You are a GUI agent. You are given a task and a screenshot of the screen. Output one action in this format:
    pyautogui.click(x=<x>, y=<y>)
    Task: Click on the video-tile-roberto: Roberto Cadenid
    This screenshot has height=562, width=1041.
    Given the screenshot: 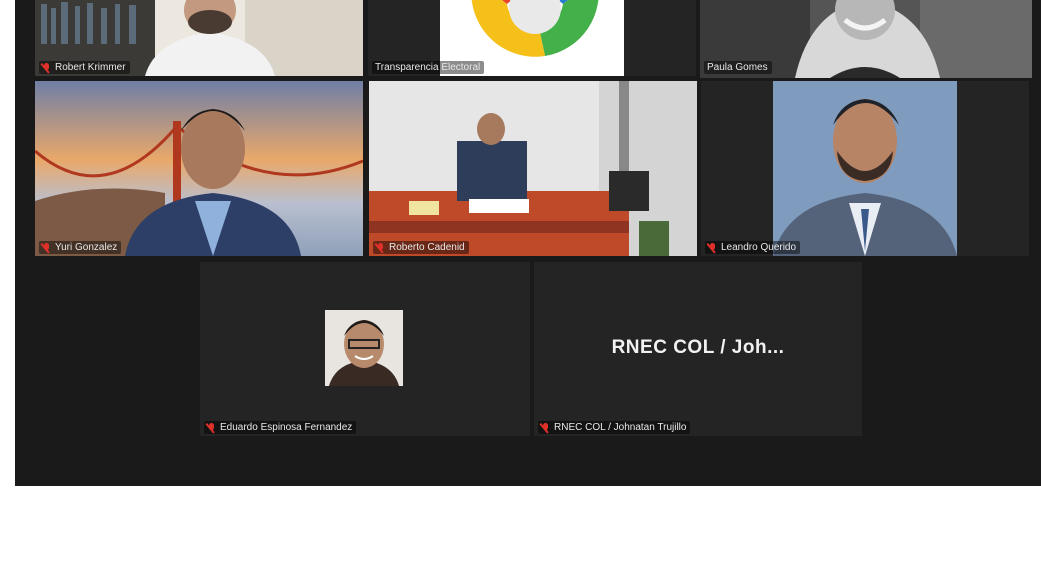 What is the action you would take?
    pyautogui.click(x=533, y=168)
    